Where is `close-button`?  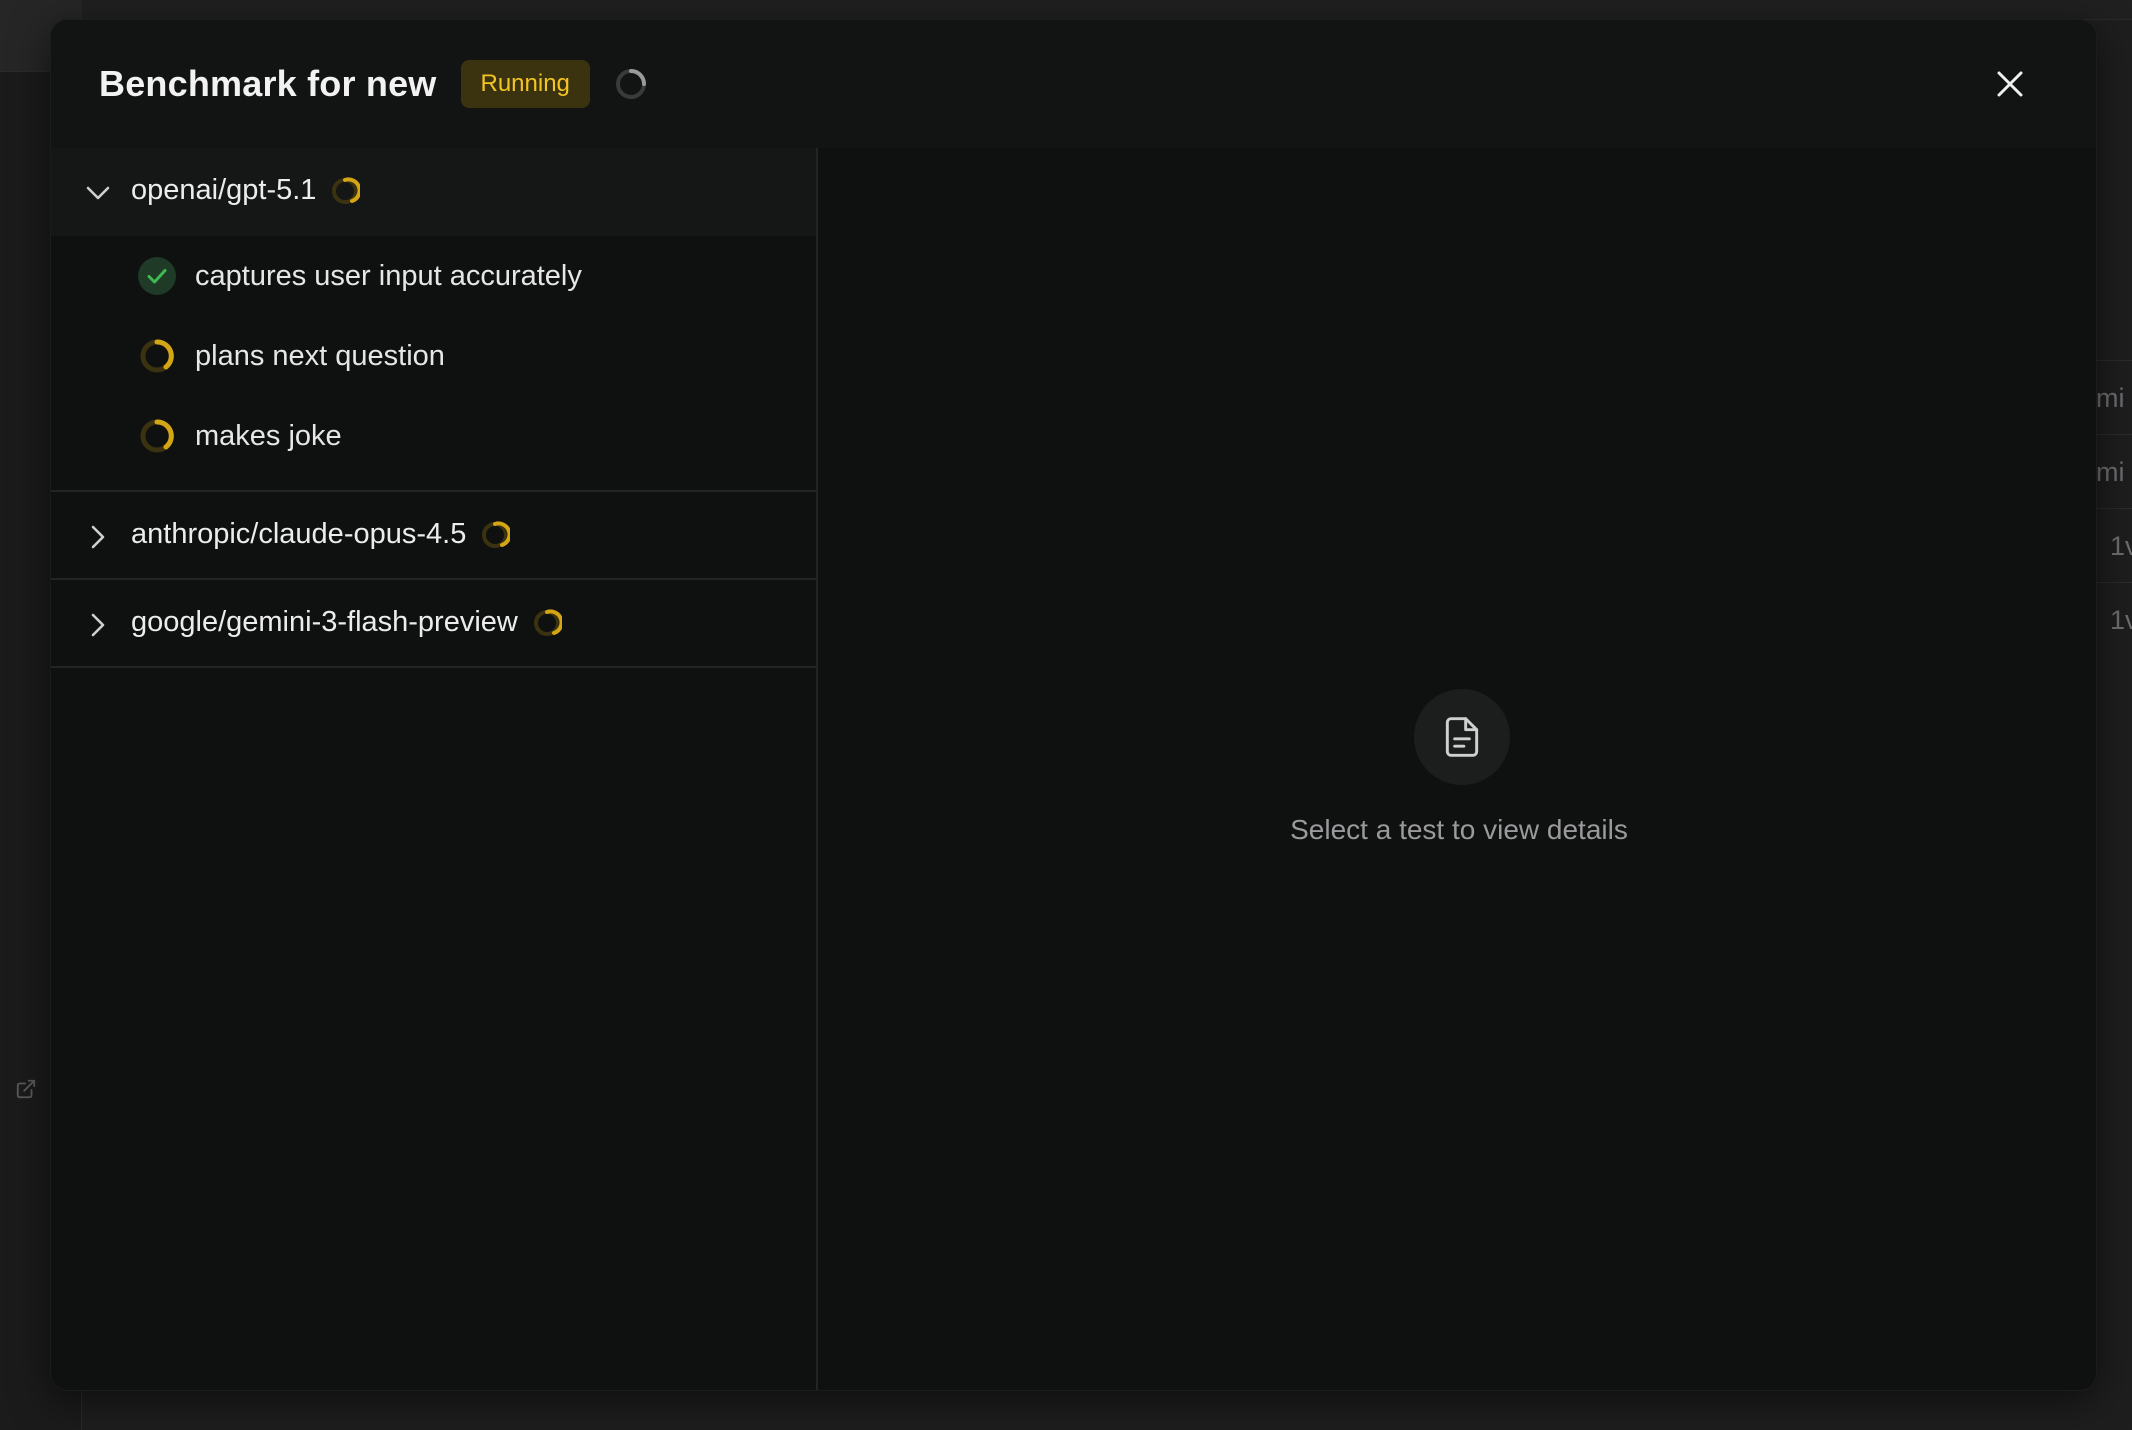
close-button is located at coordinates (2010, 84).